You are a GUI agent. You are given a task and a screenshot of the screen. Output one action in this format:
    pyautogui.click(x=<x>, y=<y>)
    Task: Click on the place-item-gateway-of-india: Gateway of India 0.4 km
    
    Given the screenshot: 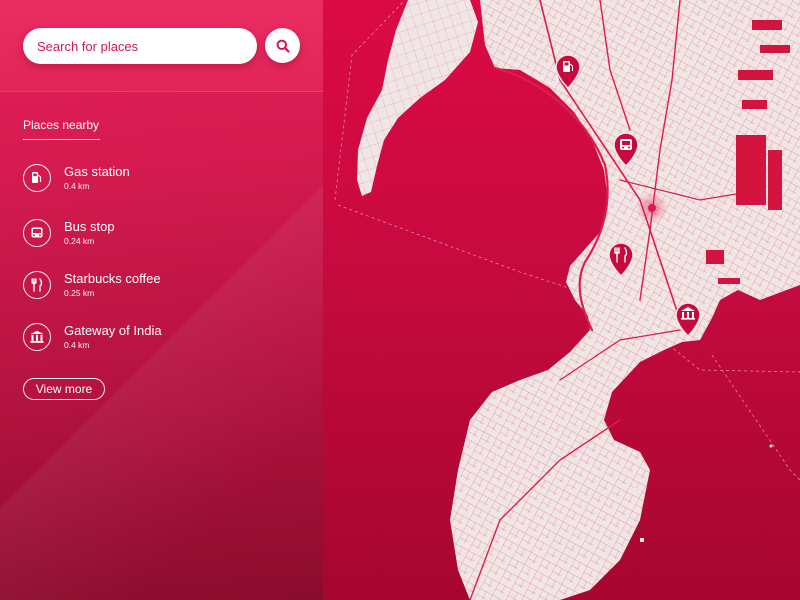 What is the action you would take?
    pyautogui.click(x=153, y=339)
    